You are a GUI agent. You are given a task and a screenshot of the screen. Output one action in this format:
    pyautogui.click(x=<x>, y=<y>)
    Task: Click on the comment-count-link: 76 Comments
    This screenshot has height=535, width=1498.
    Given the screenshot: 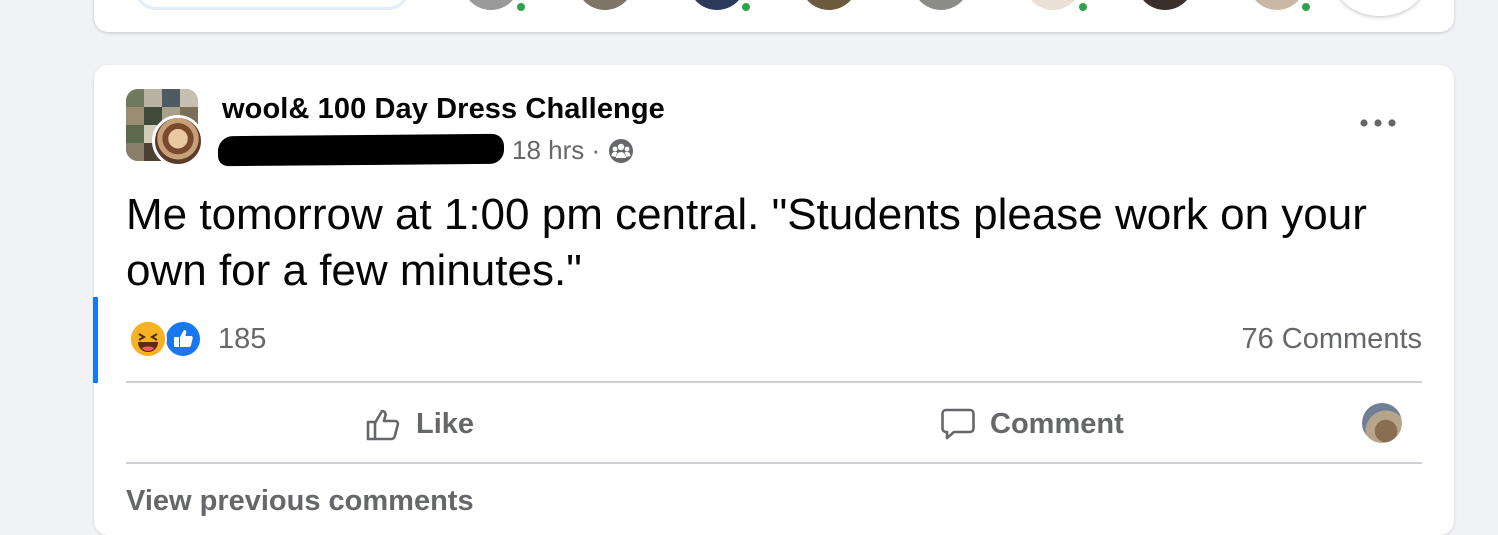 What is the action you would take?
    pyautogui.click(x=1331, y=339)
    